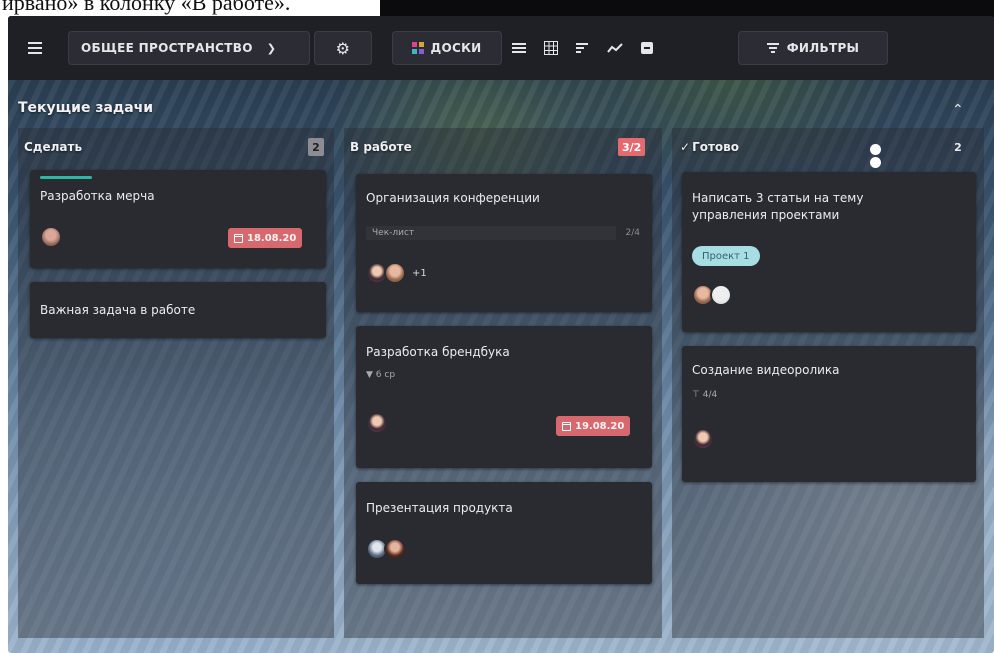 The height and width of the screenshot is (653, 994). I want to click on boards-icon, so click(418, 48).